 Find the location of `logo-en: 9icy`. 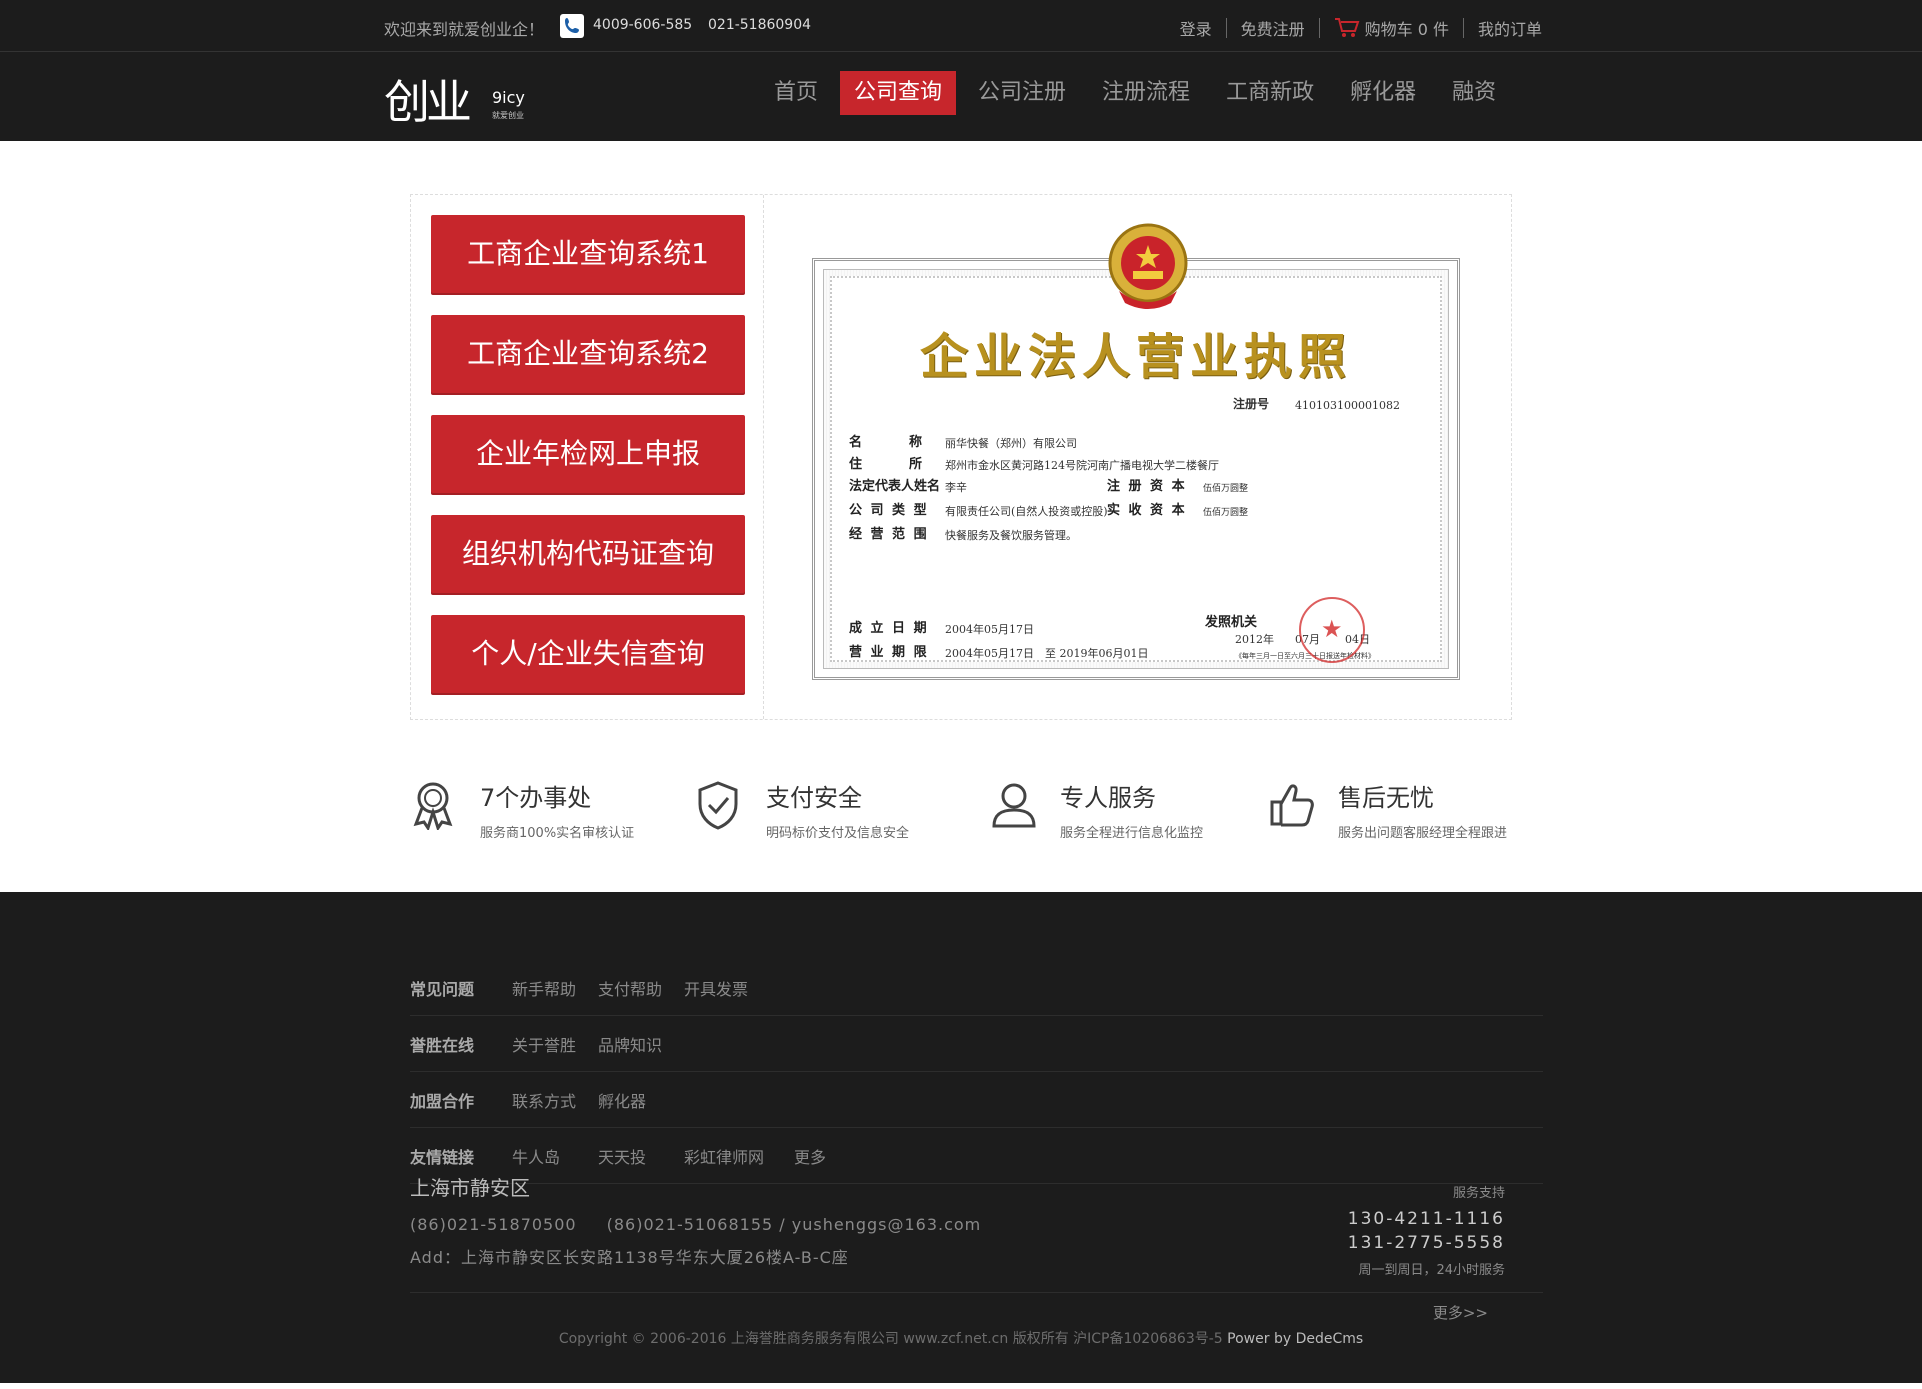

logo-en: 9icy is located at coordinates (508, 97).